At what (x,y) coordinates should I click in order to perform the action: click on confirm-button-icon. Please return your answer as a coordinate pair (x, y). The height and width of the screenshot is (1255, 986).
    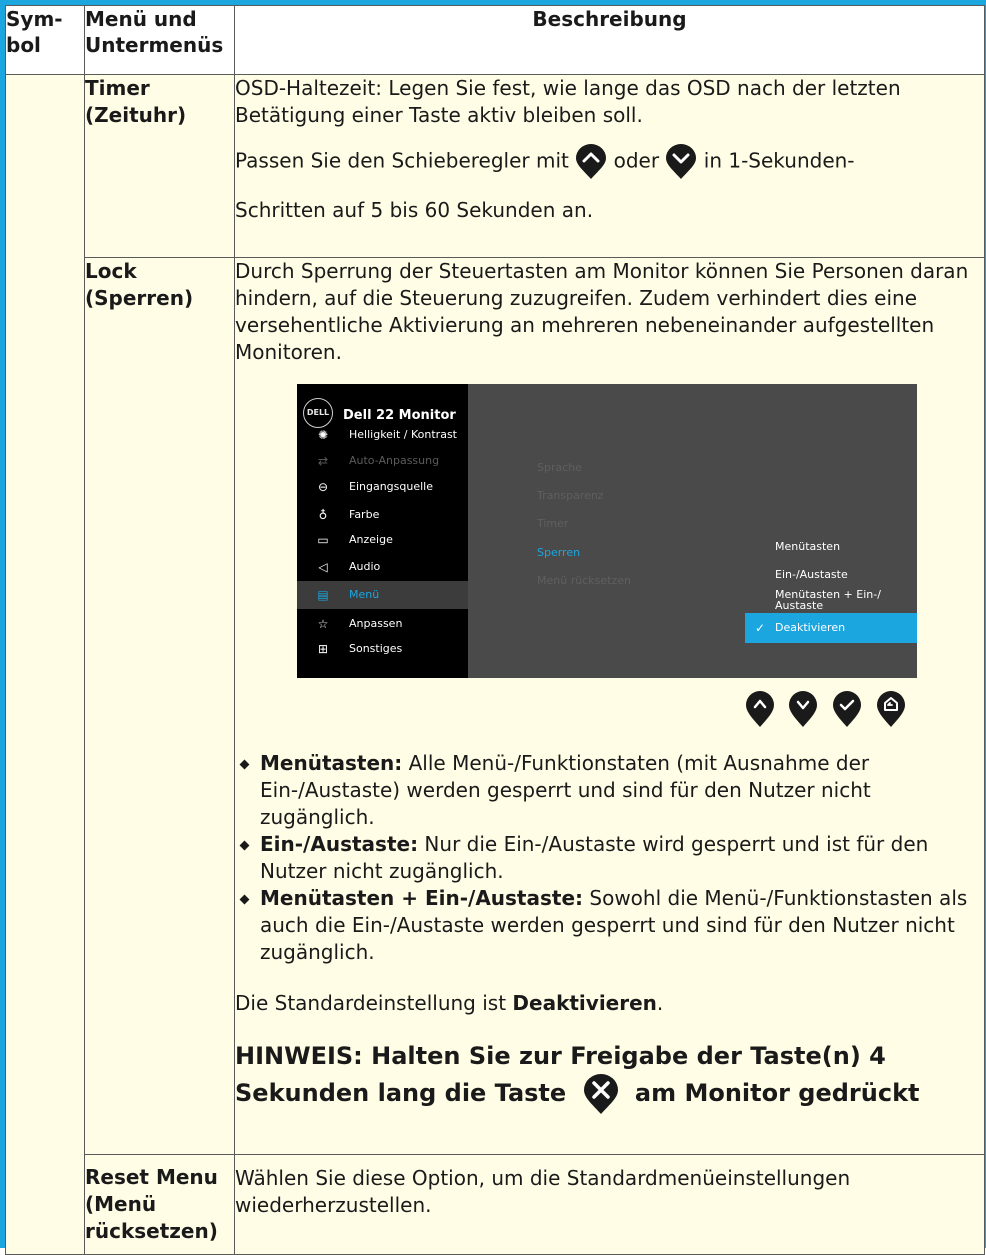
    Looking at the image, I should click on (847, 709).